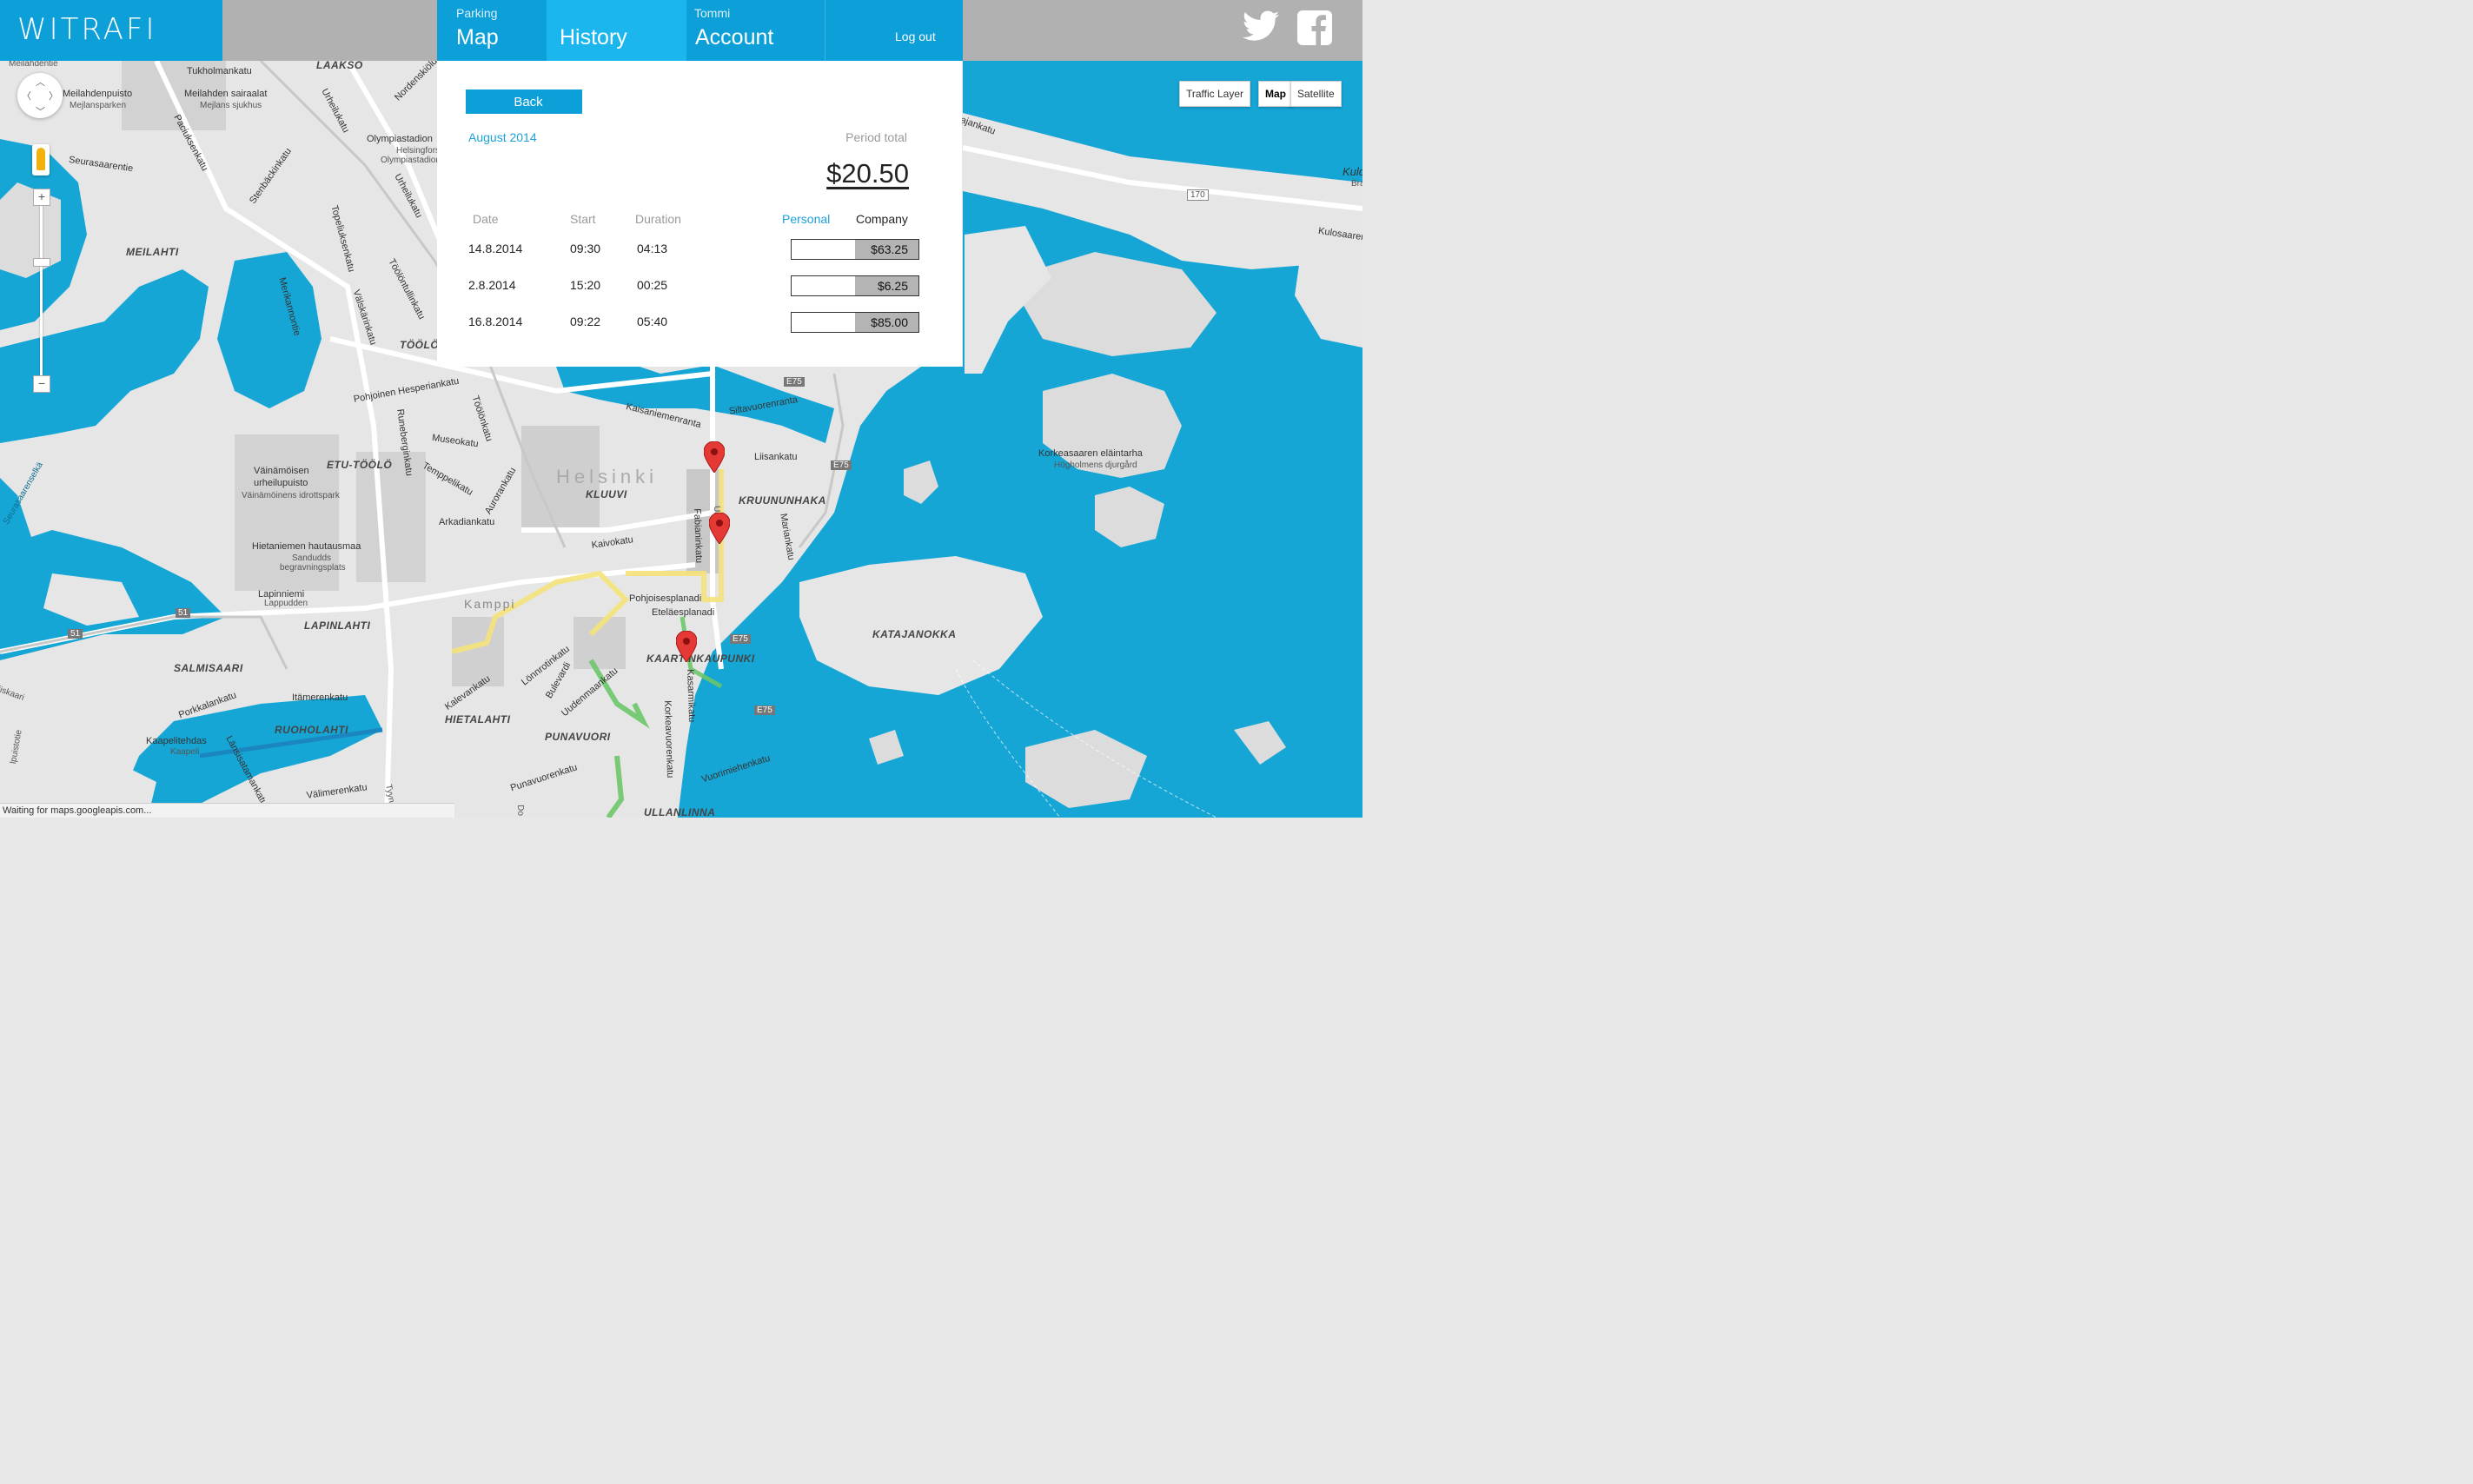 This screenshot has height=1484, width=2473. Describe the element at coordinates (418, 151) in the screenshot. I see `map-label: Helsingfors` at that location.